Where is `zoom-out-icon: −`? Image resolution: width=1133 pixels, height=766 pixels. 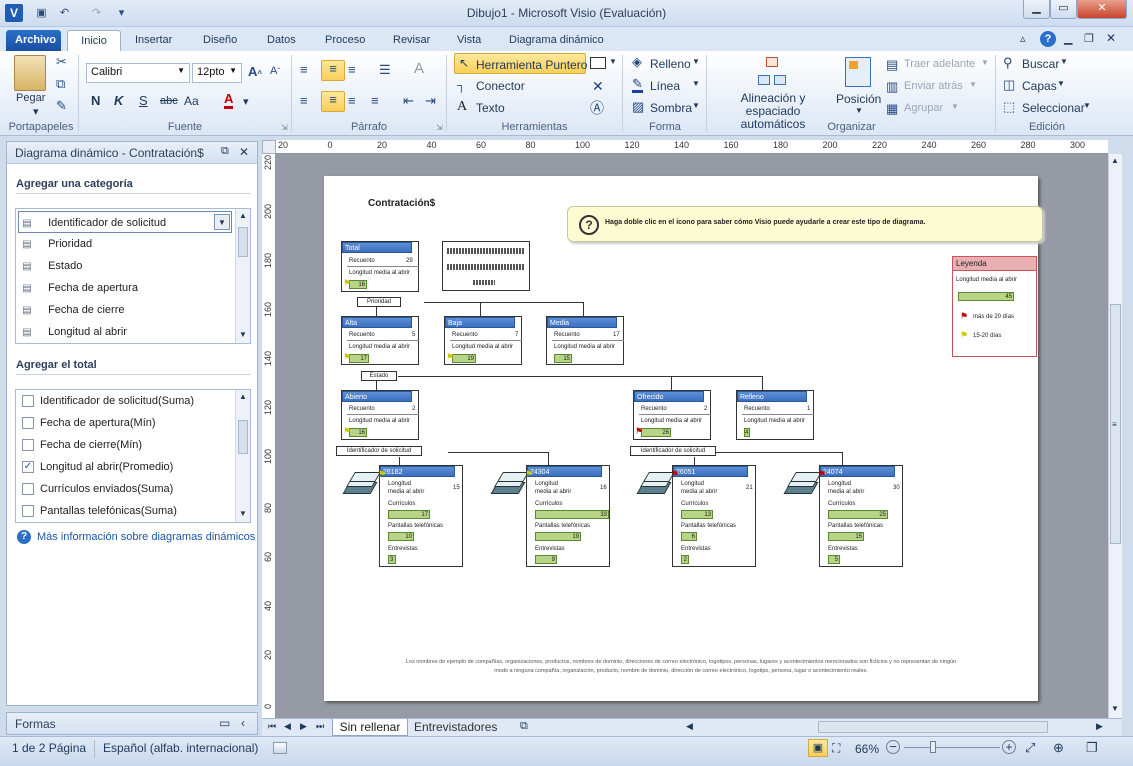
zoom-out-icon: − is located at coordinates (893, 747).